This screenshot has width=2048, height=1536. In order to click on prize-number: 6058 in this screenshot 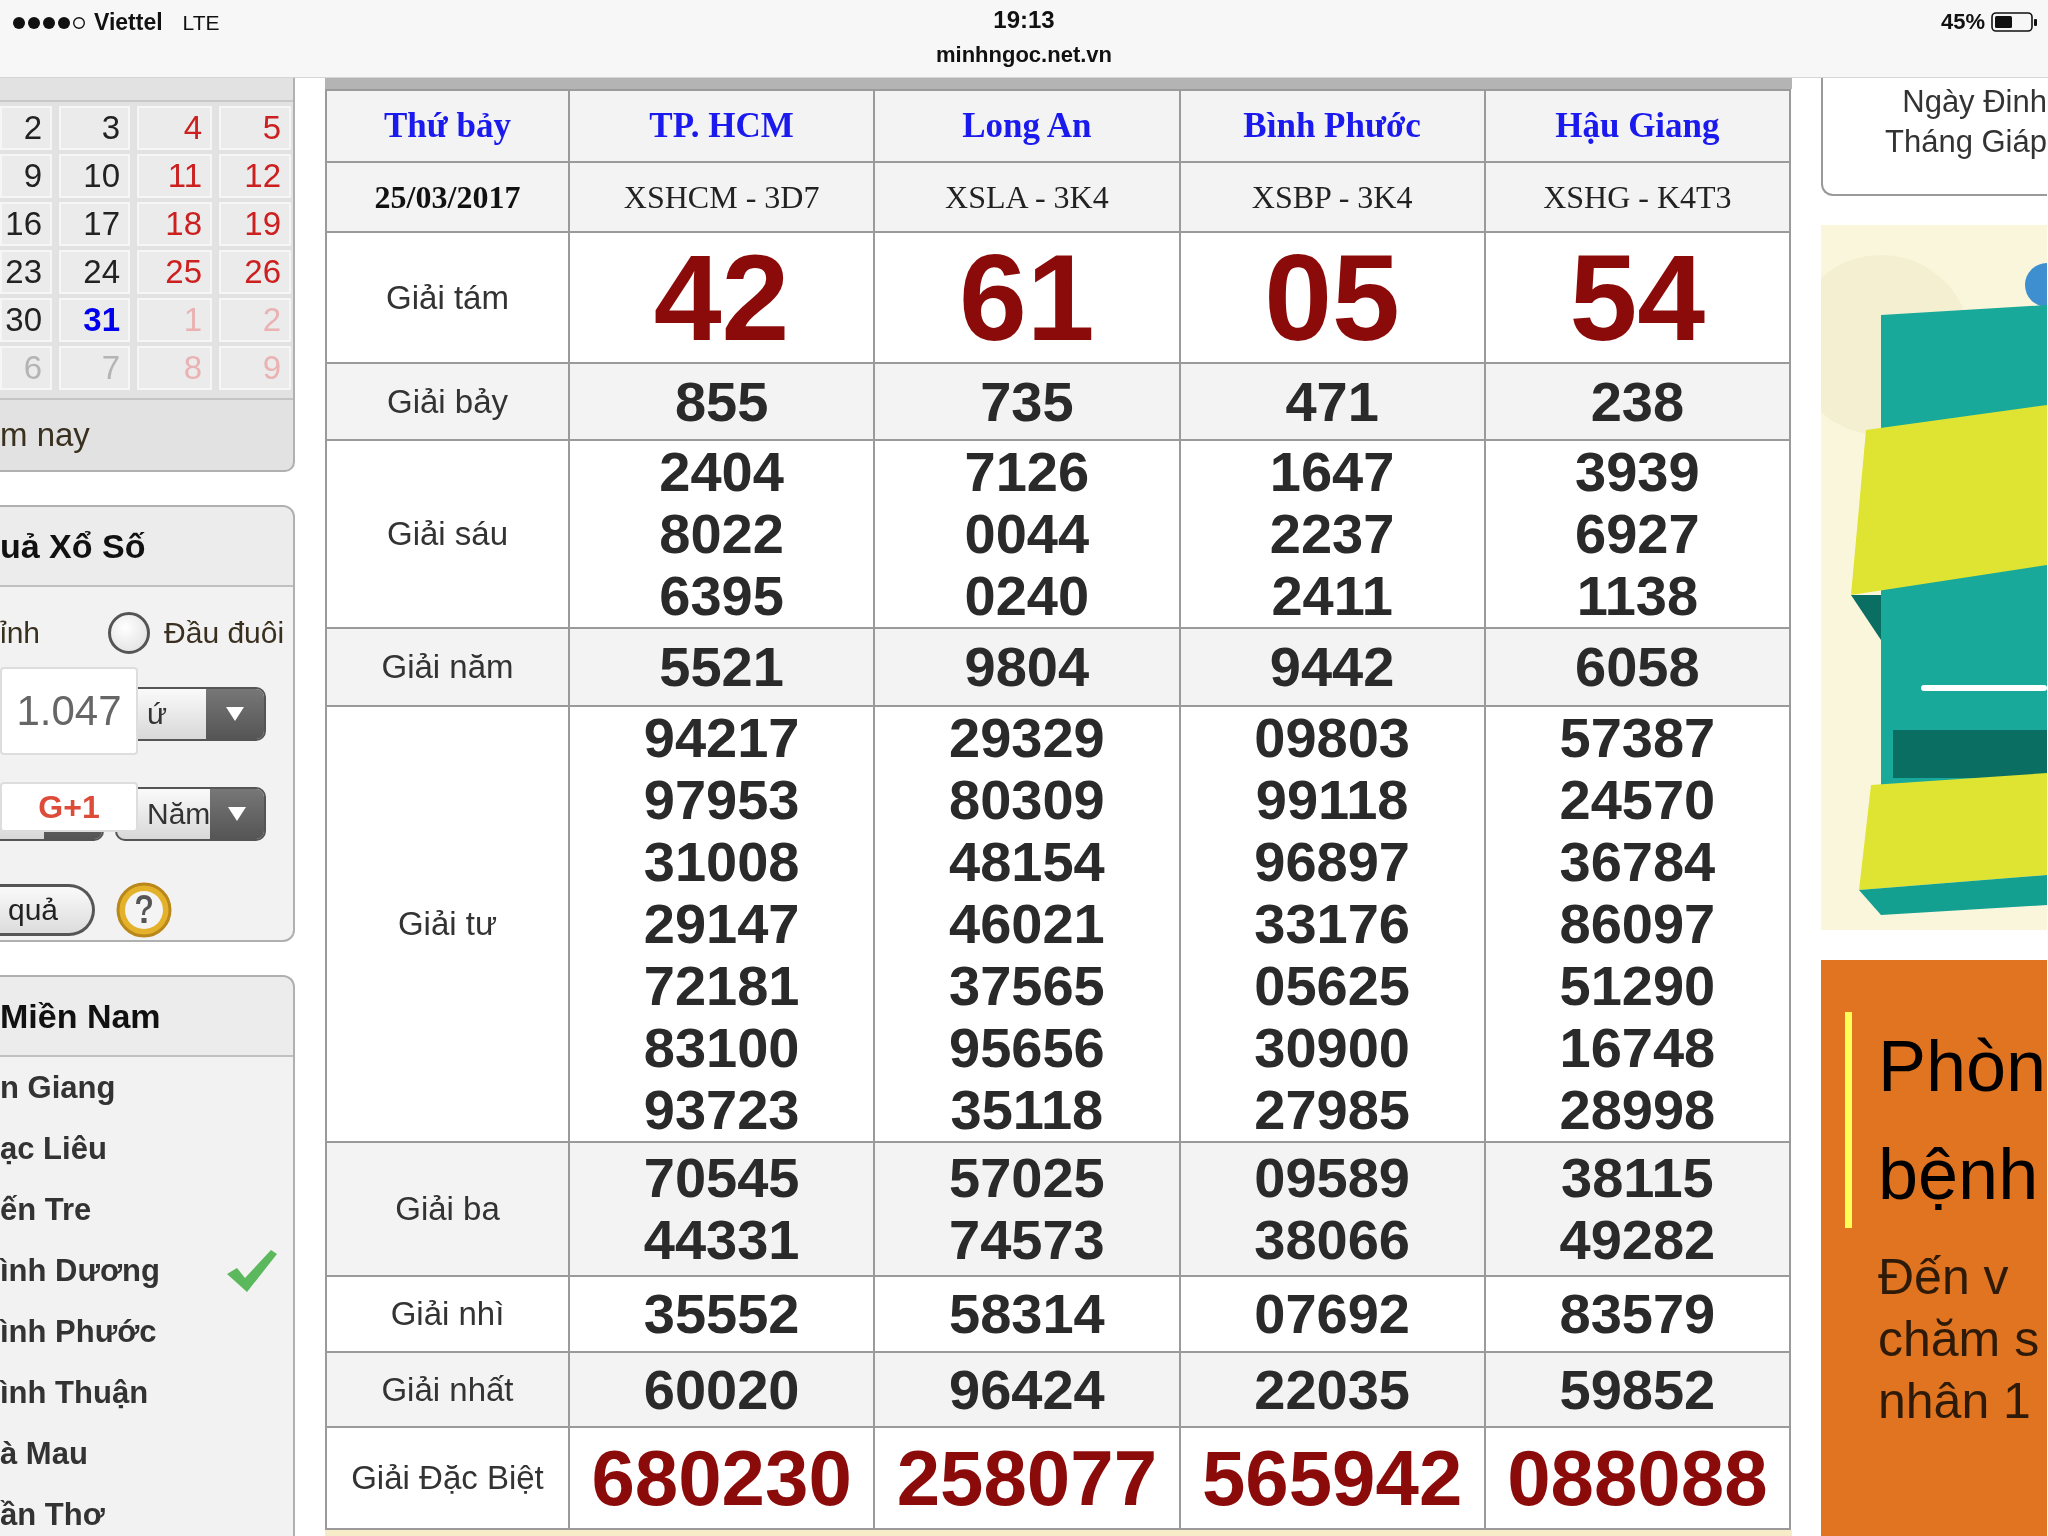, I will do `click(1637, 667)`.